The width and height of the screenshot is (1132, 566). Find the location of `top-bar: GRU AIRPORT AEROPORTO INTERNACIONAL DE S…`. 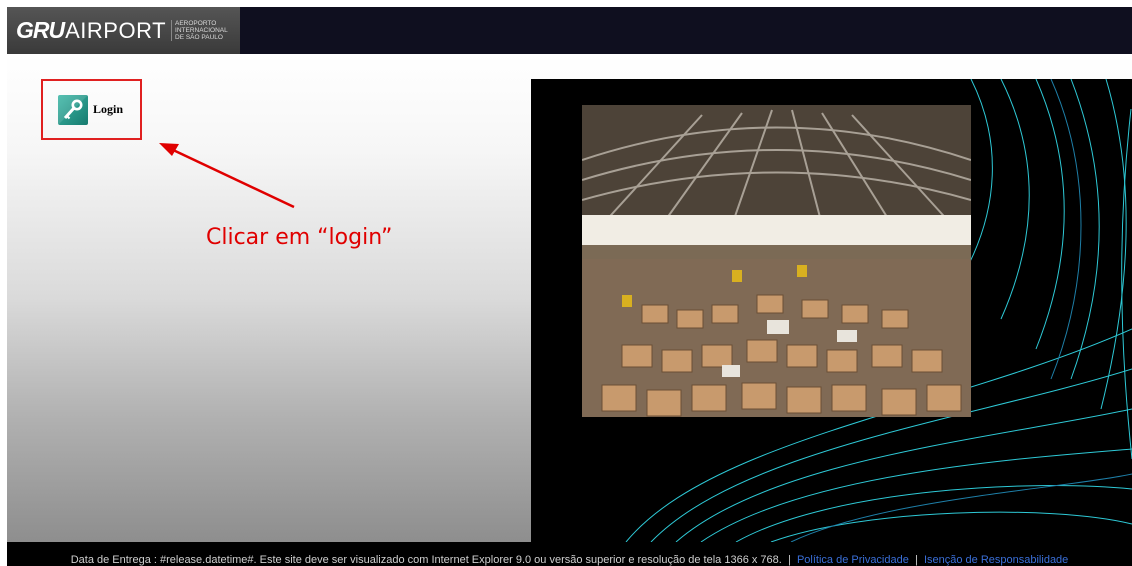

top-bar: GRU AIRPORT AEROPORTO INTERNACIONAL DE S… is located at coordinates (569, 30).